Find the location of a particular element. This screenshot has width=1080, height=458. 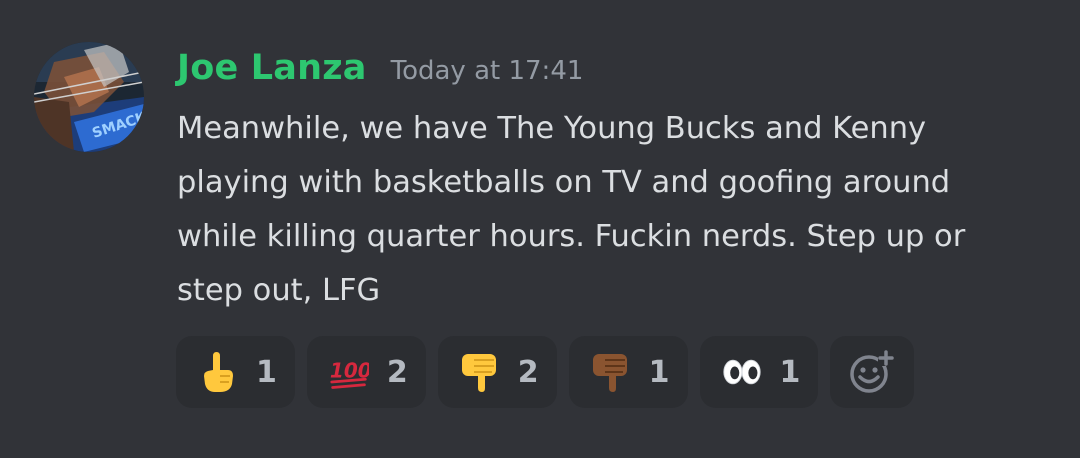

message-timestamp: Today at 17:41 is located at coordinates (487, 71).